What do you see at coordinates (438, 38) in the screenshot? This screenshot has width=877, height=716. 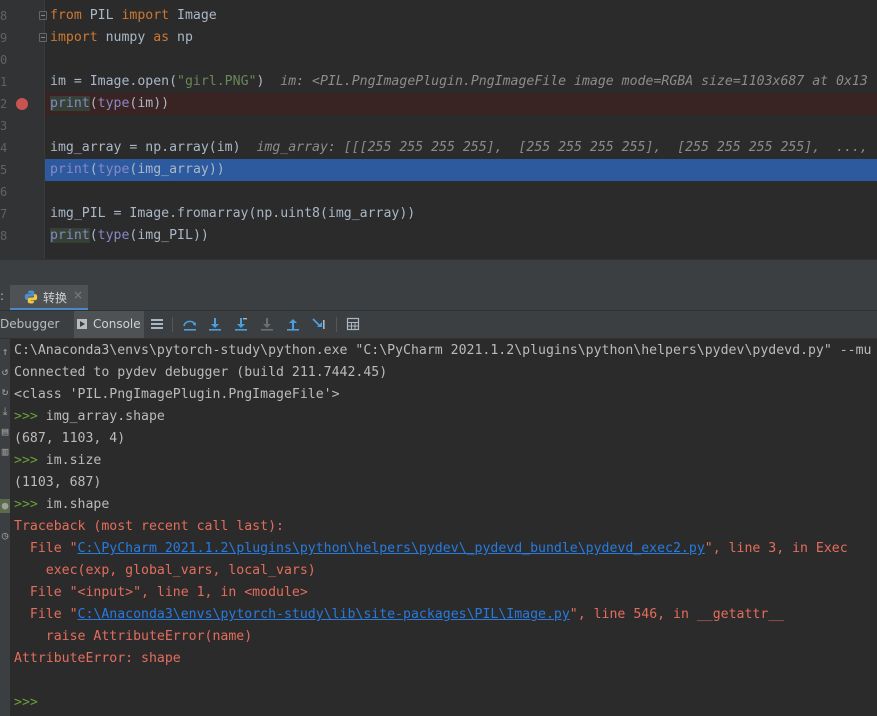 I see `code-line: 9 import numpy as np` at bounding box center [438, 38].